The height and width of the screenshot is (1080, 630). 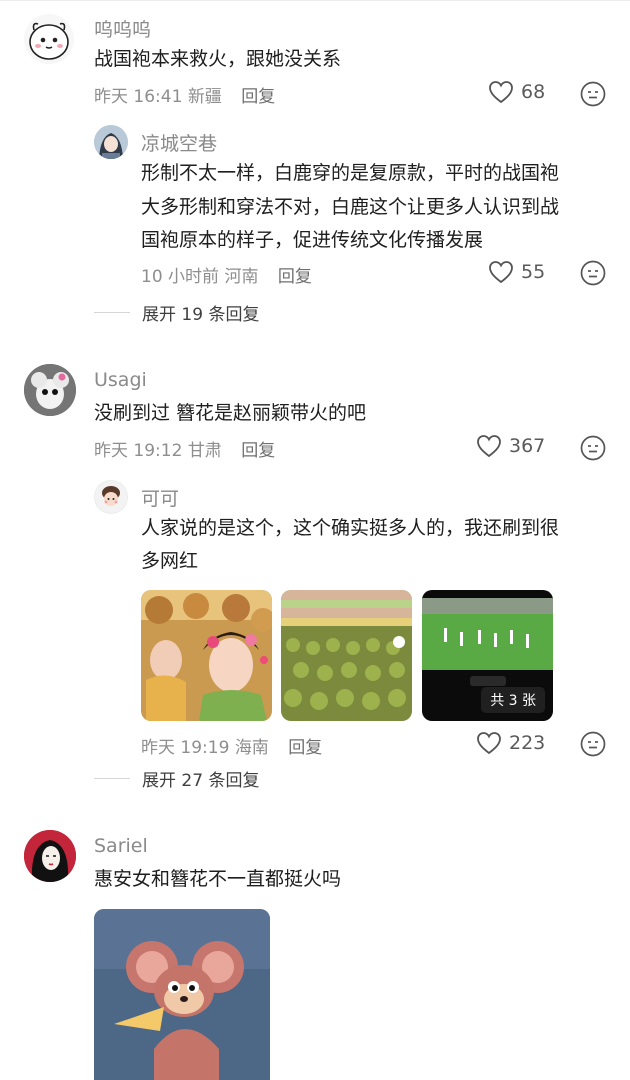 What do you see at coordinates (350, 207) in the screenshot?
I see `reply-text-line: 大多形制和穿法不对，白鹿这个让更多人认识到战` at bounding box center [350, 207].